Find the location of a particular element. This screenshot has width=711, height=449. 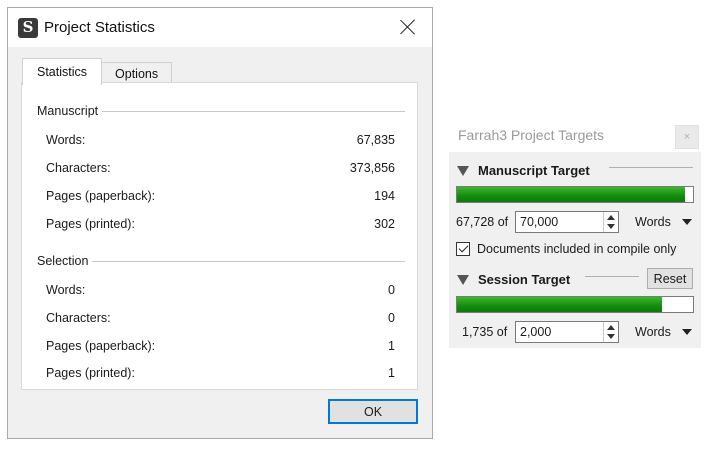

manuscript-target-value: 70,000 is located at coordinates (539, 222).